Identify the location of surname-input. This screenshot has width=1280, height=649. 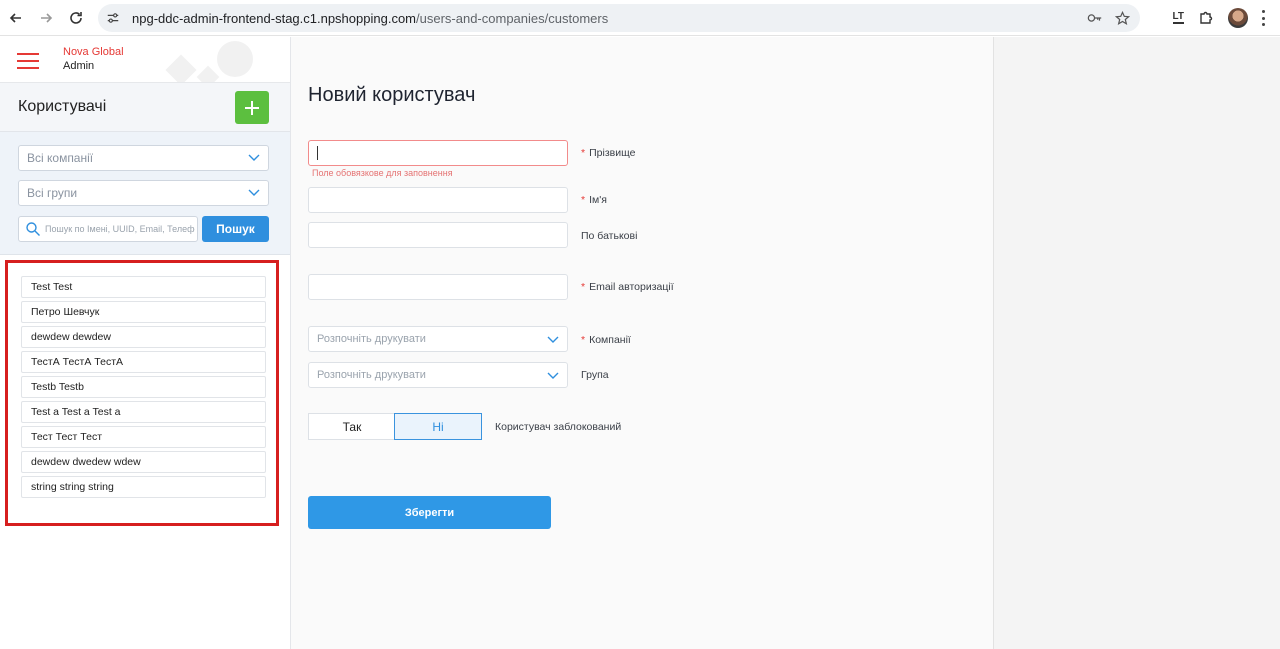
(438, 153).